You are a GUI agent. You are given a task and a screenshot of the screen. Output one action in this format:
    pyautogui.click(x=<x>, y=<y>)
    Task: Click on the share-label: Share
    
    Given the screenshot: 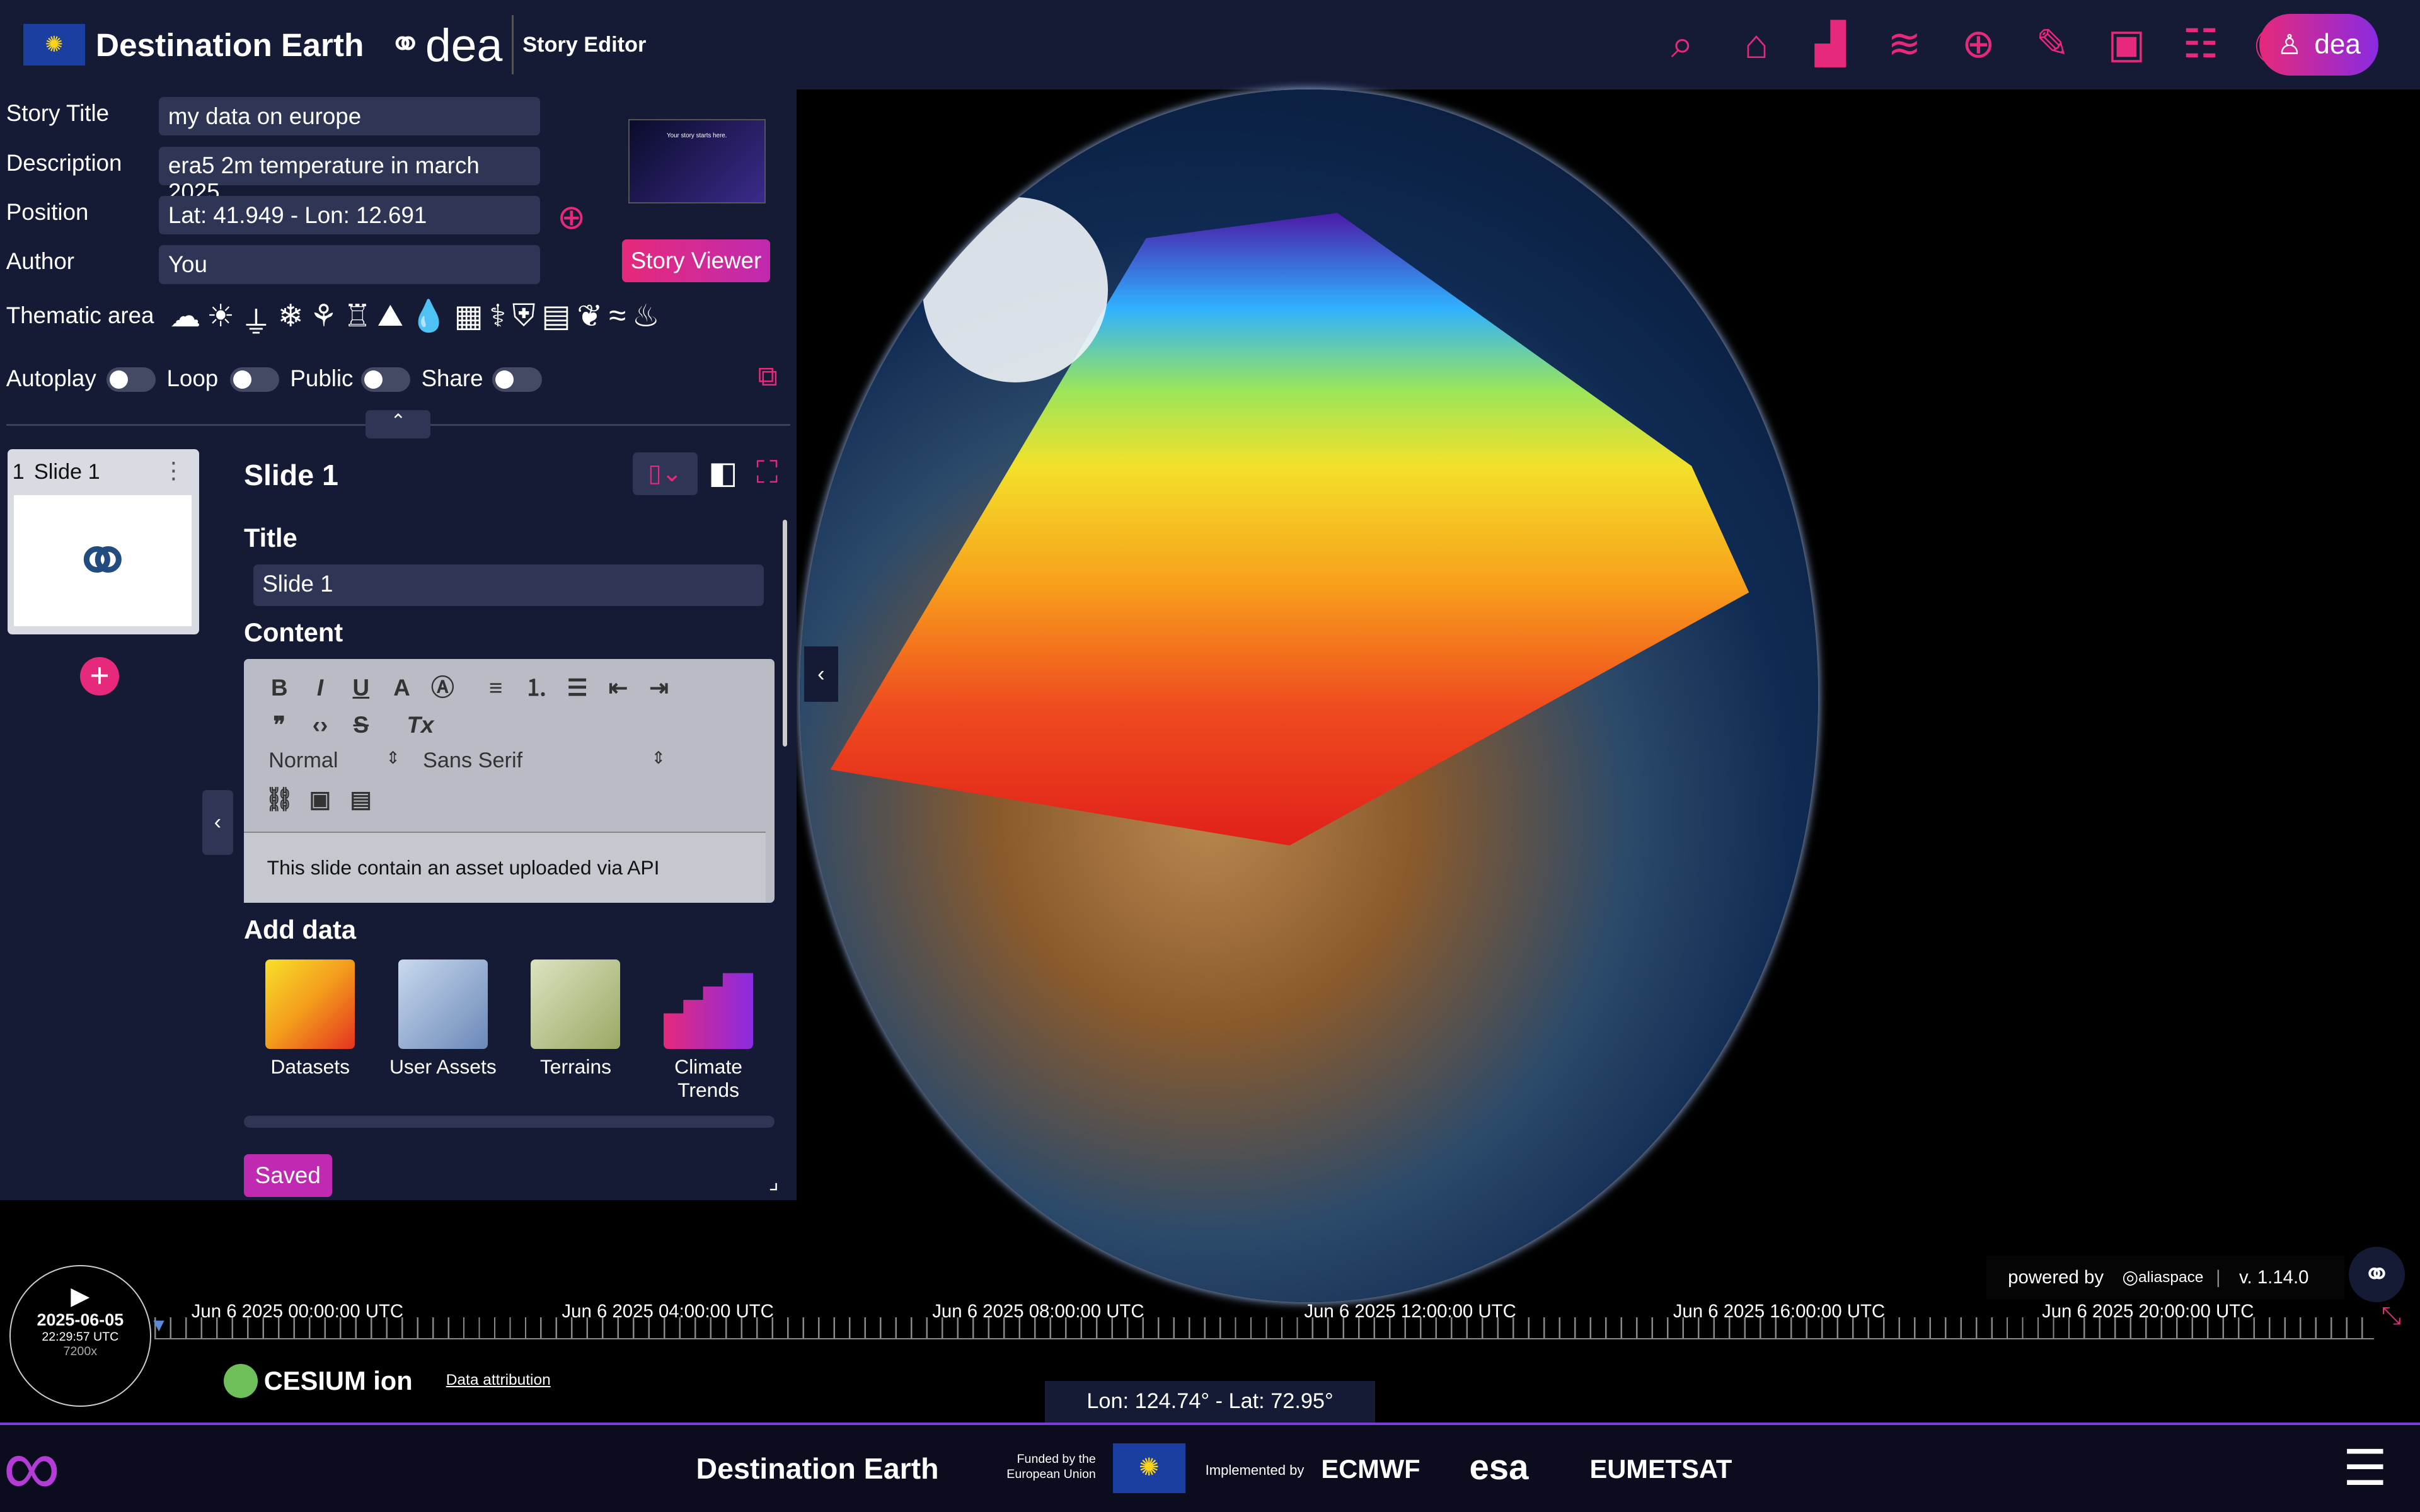 What is the action you would take?
    pyautogui.click(x=452, y=378)
    